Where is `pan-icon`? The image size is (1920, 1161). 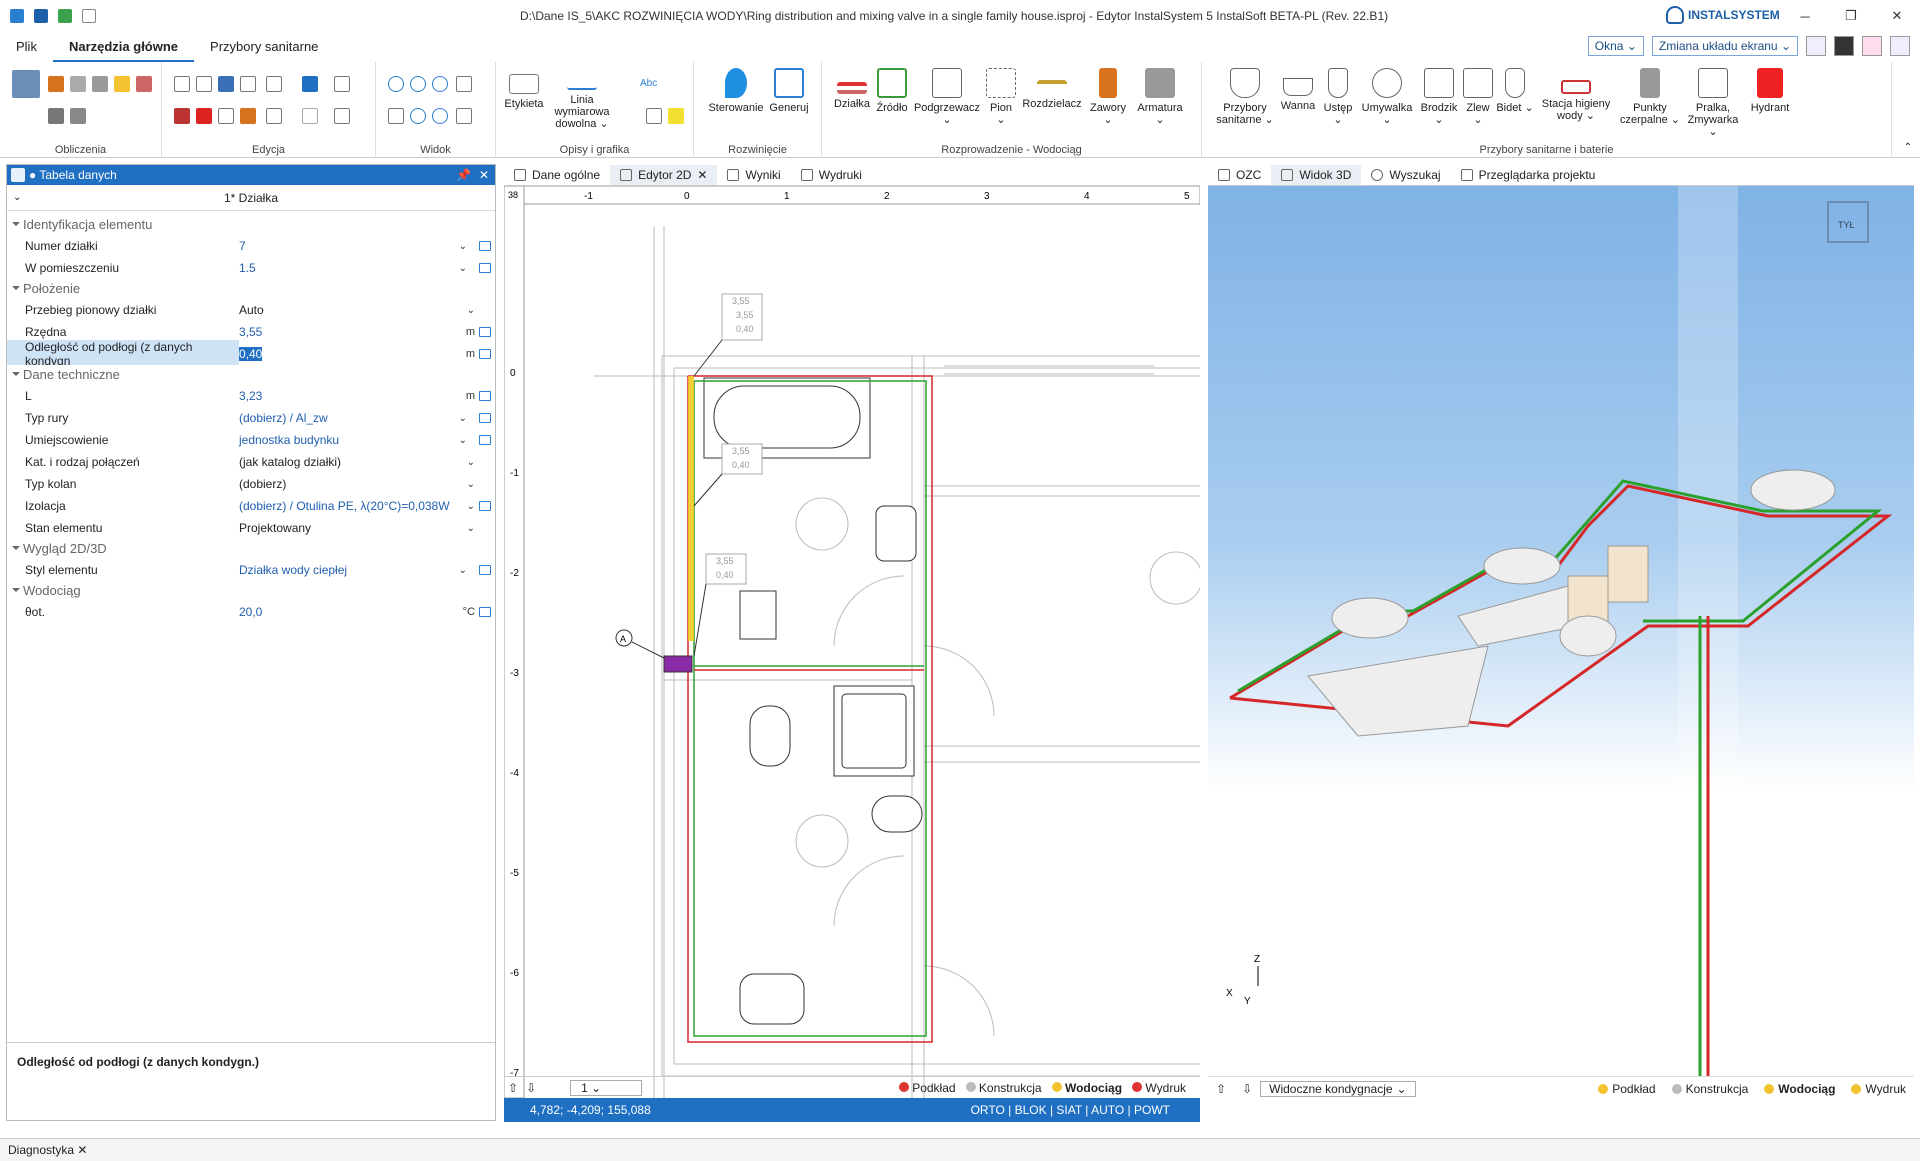 pan-icon is located at coordinates (396, 116).